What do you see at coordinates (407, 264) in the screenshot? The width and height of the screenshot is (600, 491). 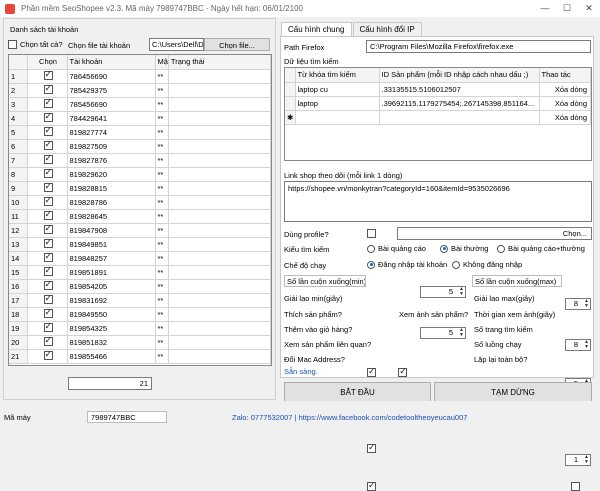 I see `run-mode-login: Đăng nhập tài khoản` at bounding box center [407, 264].